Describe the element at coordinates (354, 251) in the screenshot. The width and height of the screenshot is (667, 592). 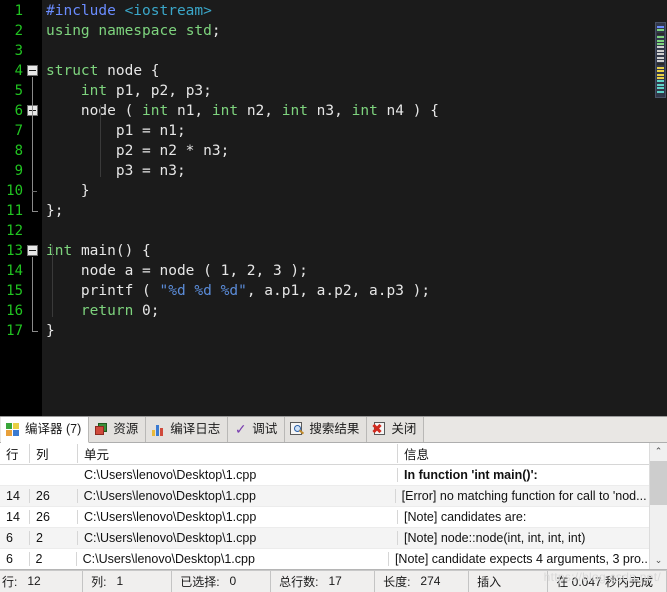
I see `code-line: int main() {` at that location.